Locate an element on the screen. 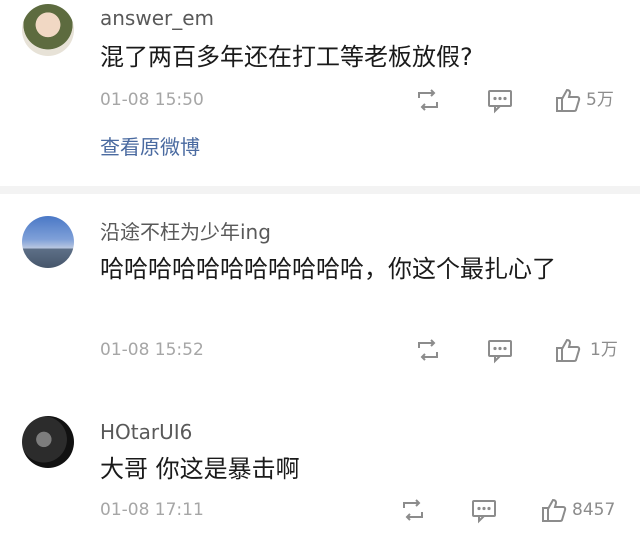  comment-time: 01-08 17:11 is located at coordinates (152, 510).